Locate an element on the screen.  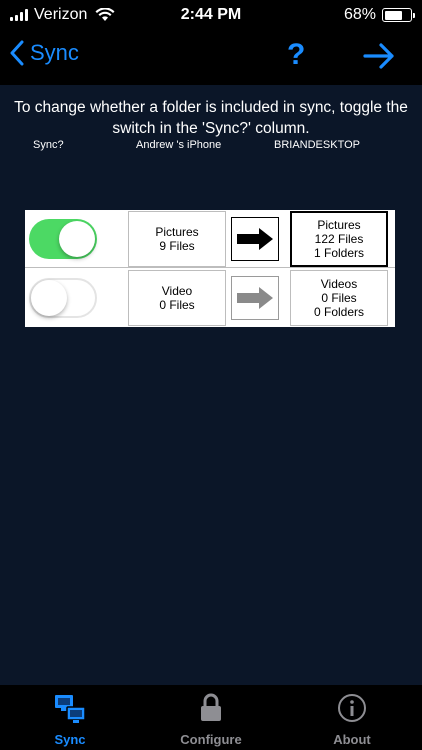
back-button: Sync is located at coordinates (44, 53).